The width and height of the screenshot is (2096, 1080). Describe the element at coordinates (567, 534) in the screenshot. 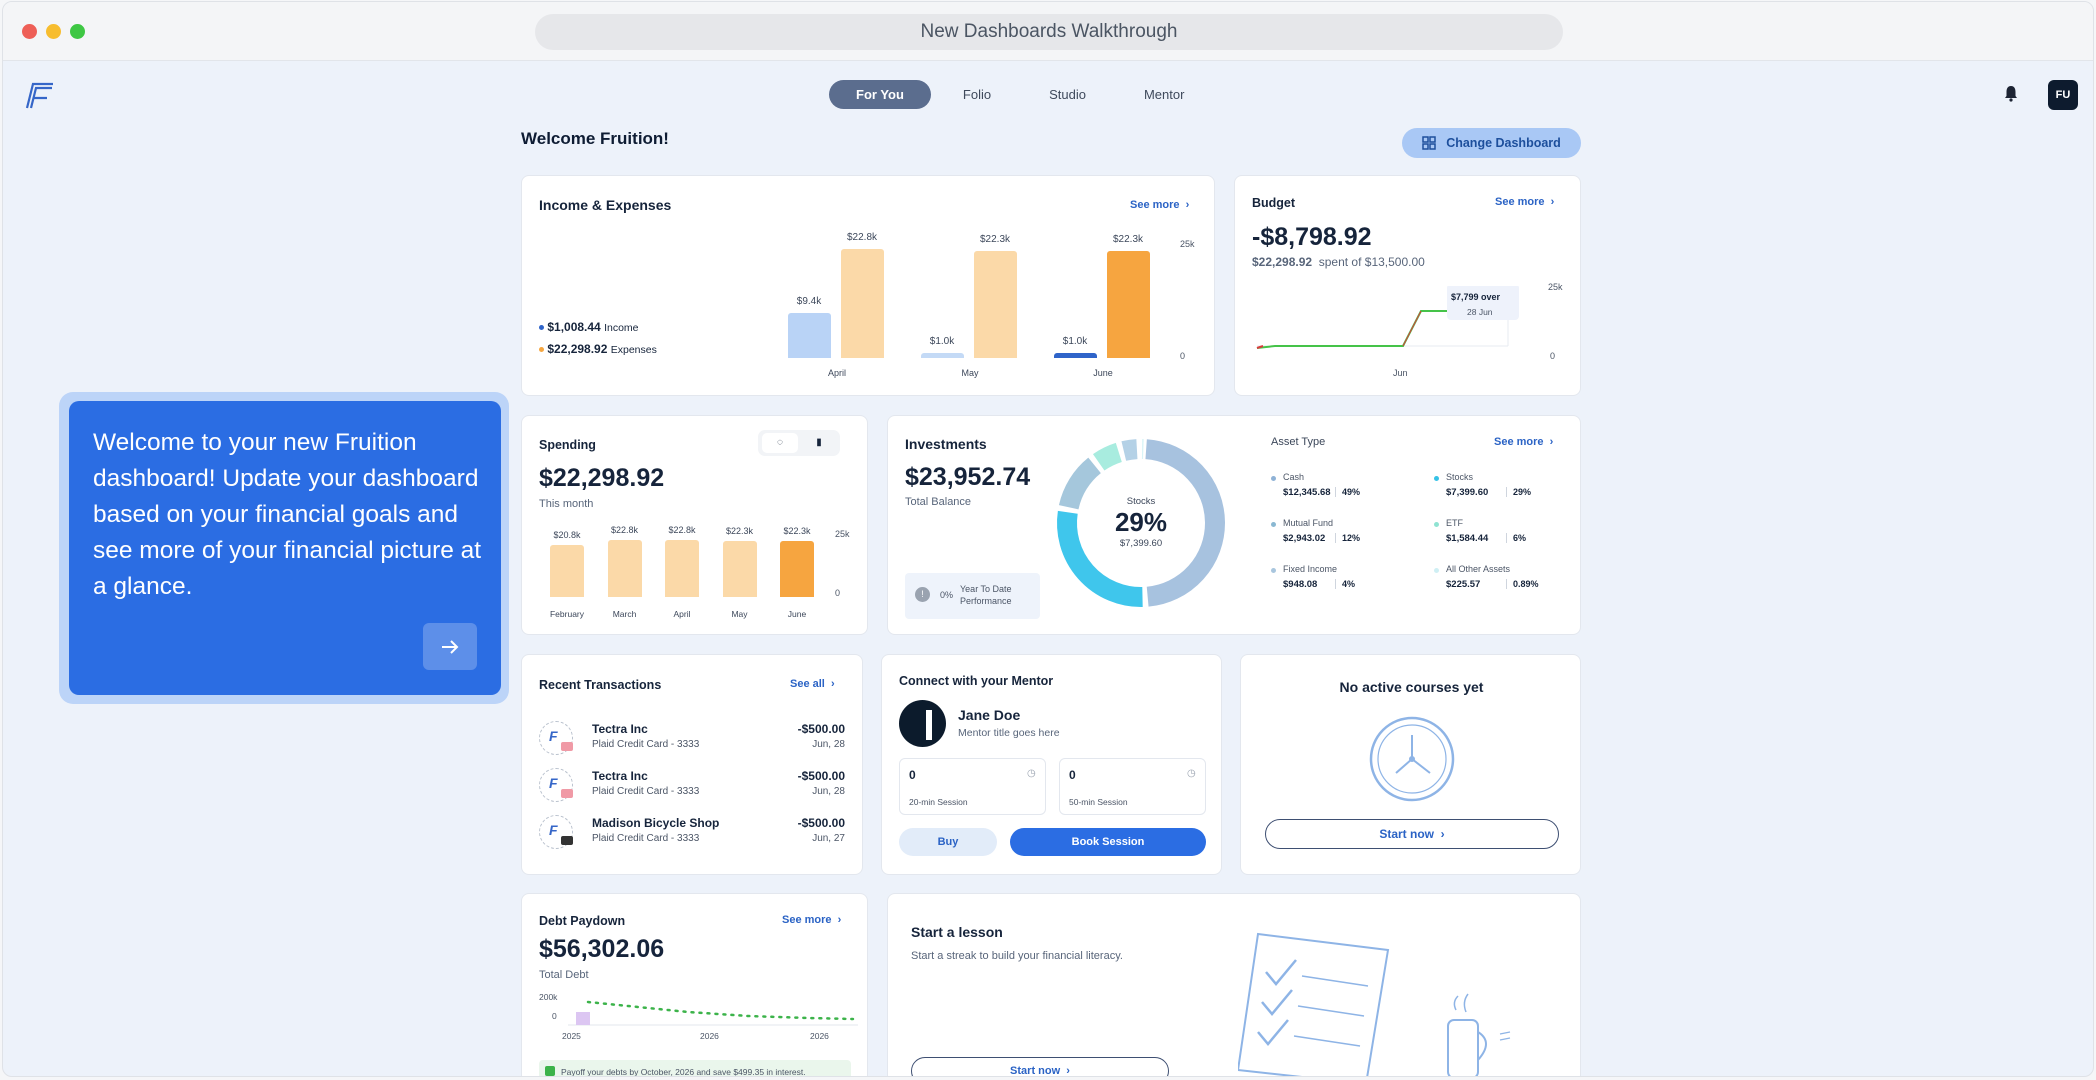

I see `data-label: $20.8k` at that location.